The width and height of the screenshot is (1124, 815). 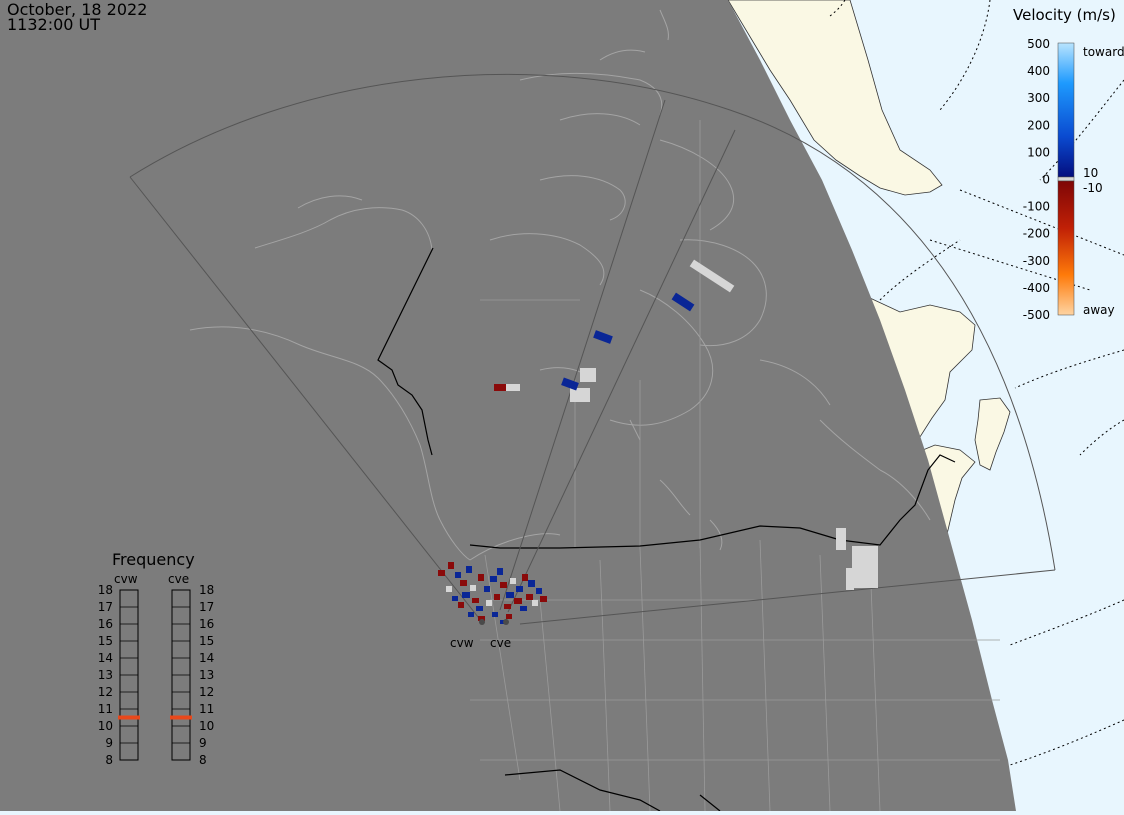 I want to click on frequency-scale-label-left: 10, so click(x=105, y=726).